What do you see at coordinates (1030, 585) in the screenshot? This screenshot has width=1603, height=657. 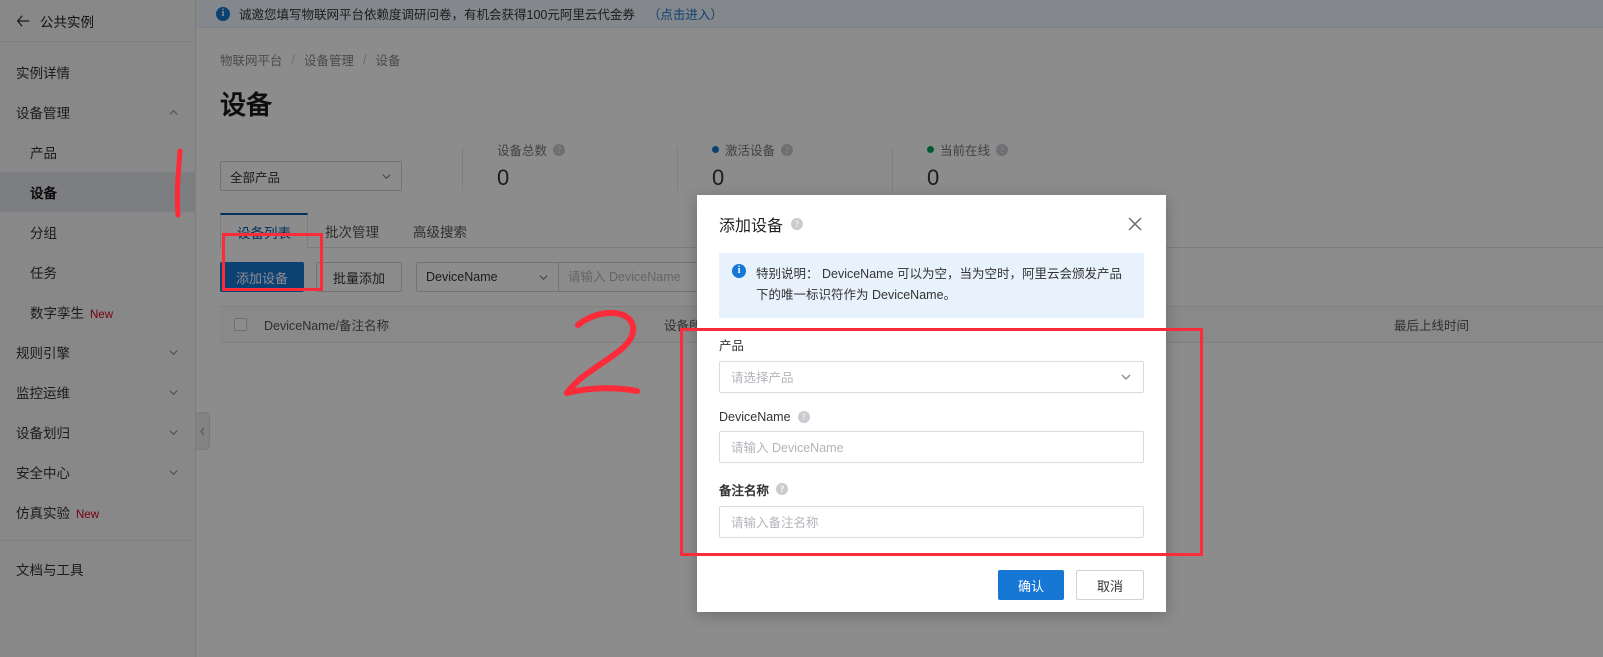 I see `confirm-button: 确认` at bounding box center [1030, 585].